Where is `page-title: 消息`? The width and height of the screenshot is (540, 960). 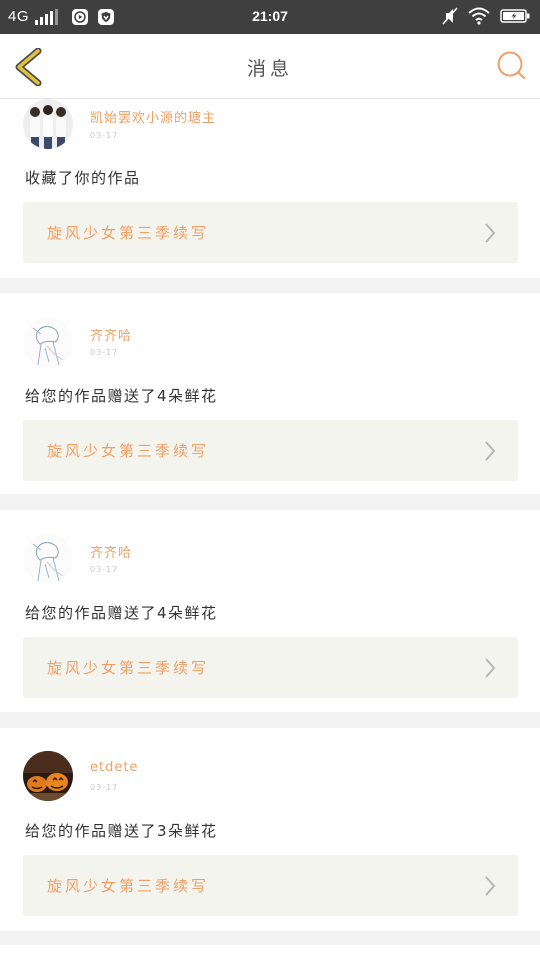
page-title: 消息 is located at coordinates (269, 69).